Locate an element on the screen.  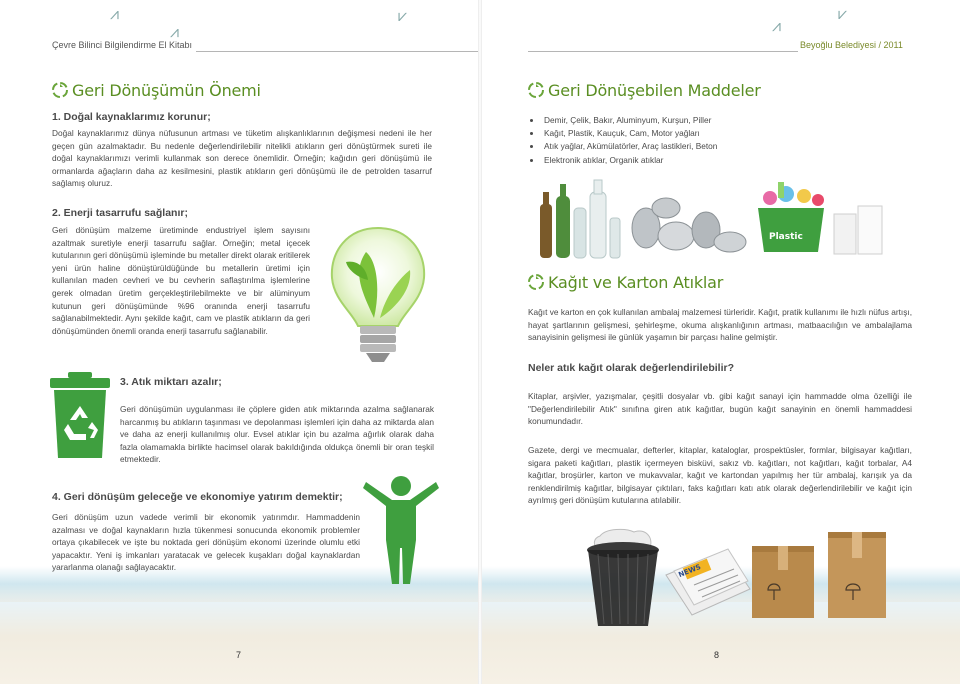
section-title-paper: Kağıt ve Karton Atıklar is located at coordinates (625, 282).